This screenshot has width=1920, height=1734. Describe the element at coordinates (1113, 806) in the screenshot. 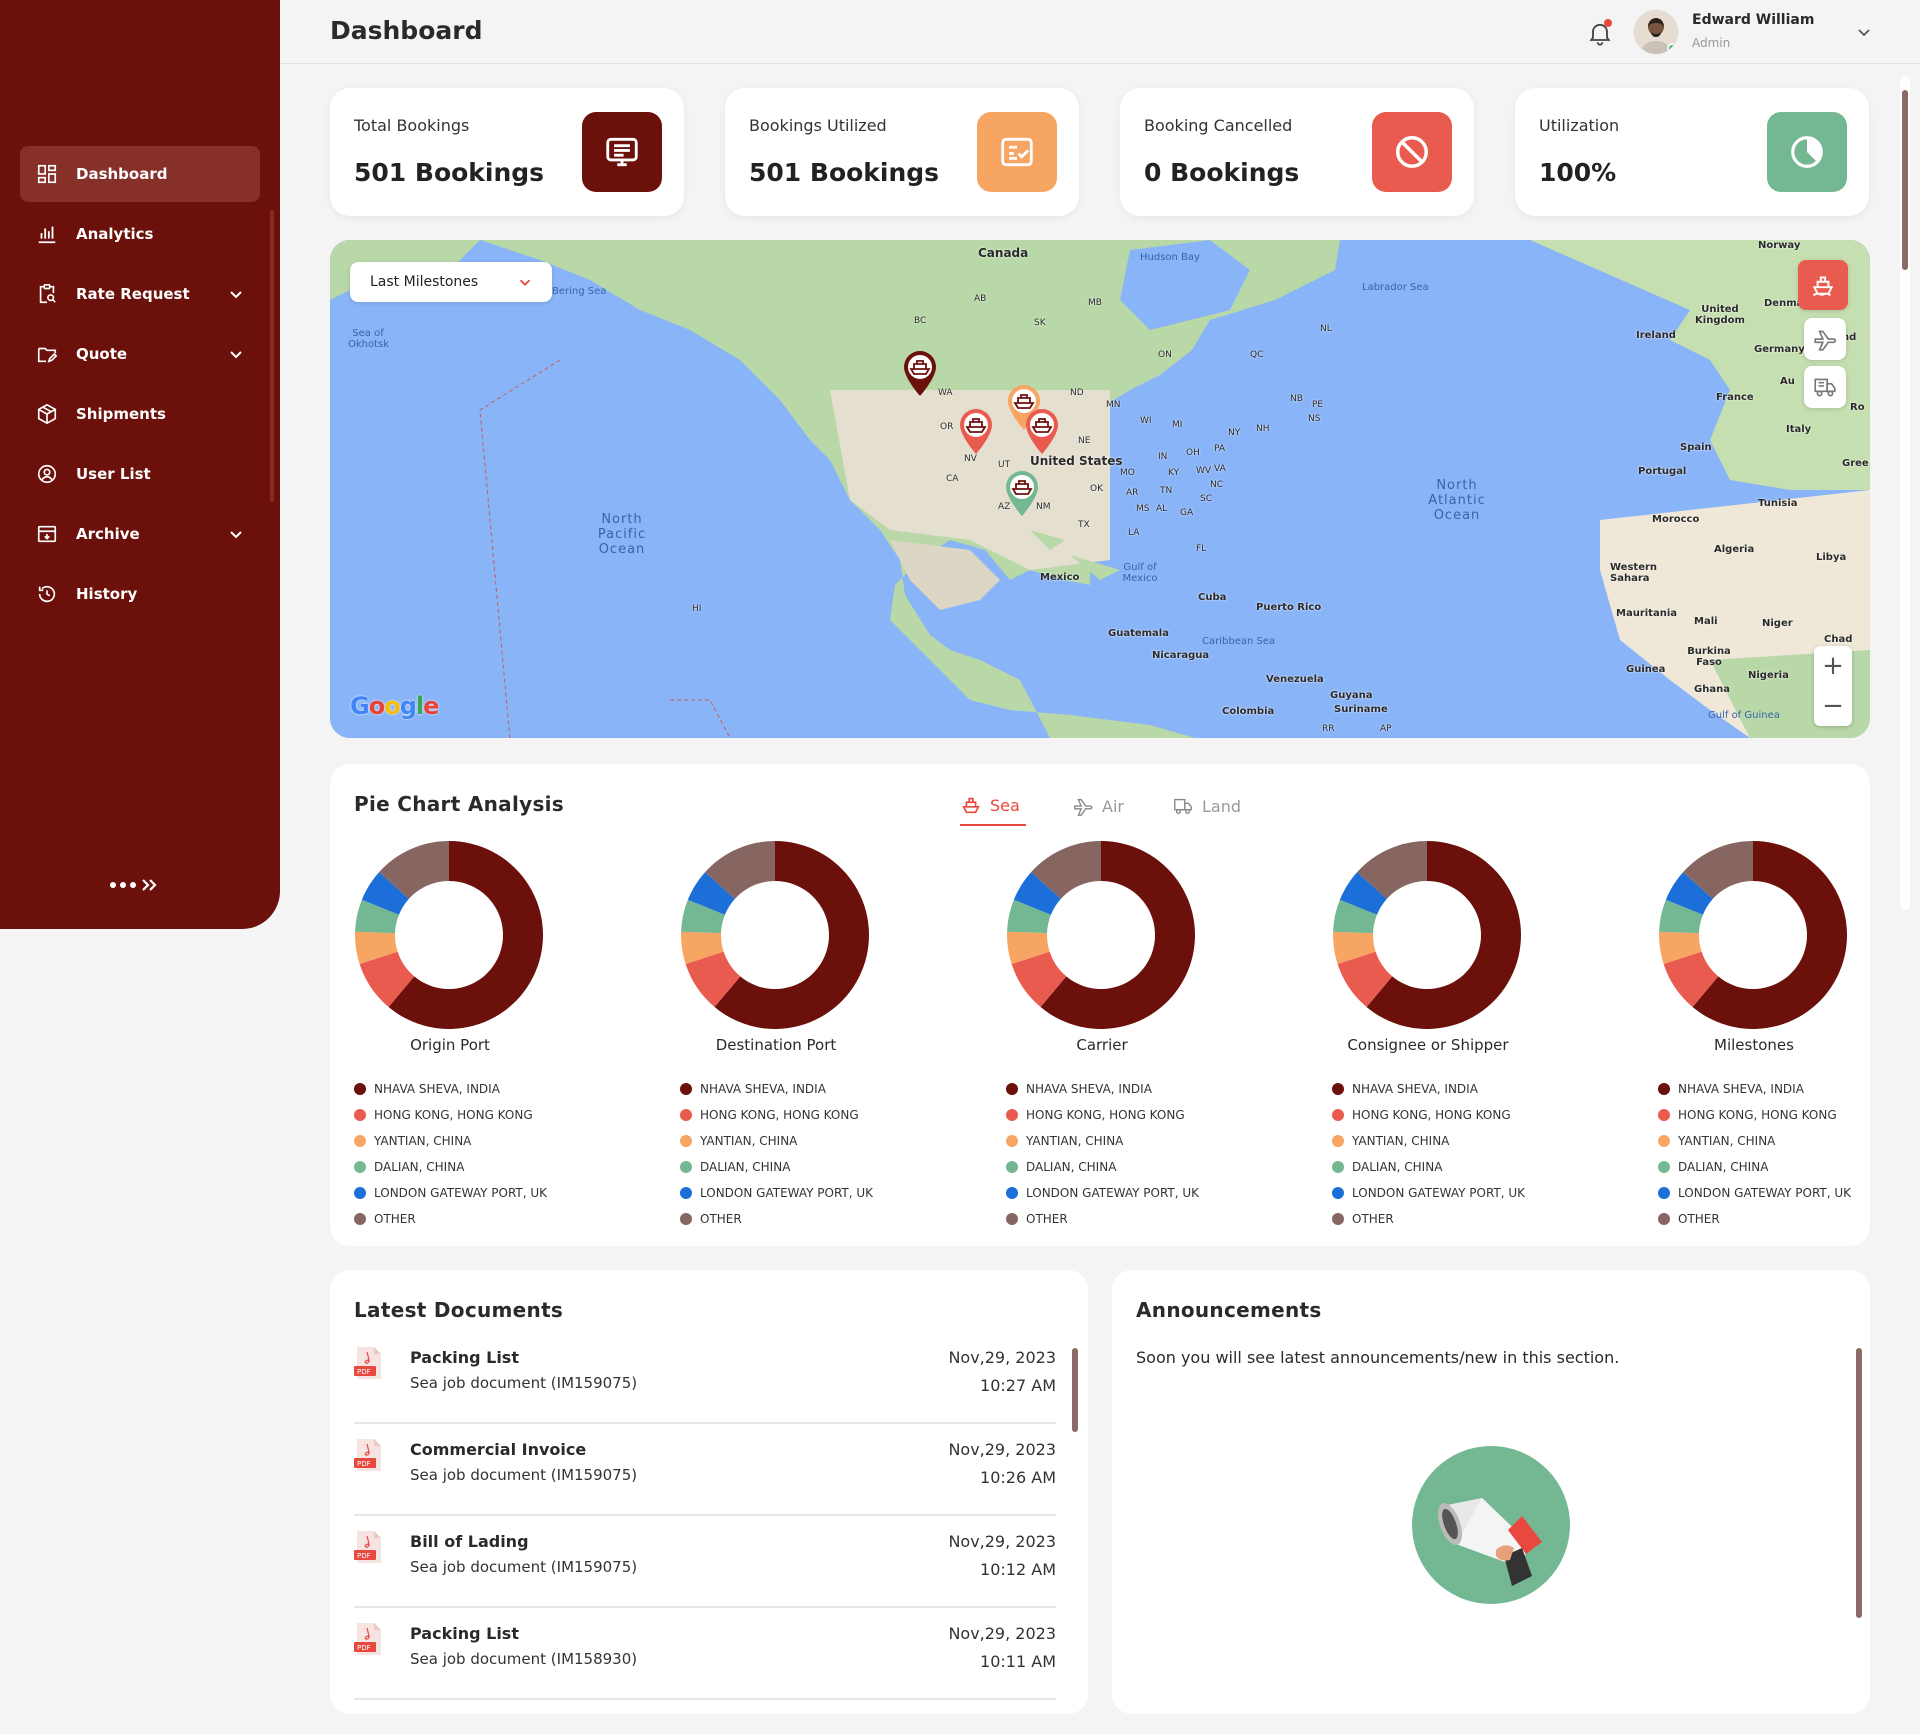

I see `tab-label: Air` at that location.